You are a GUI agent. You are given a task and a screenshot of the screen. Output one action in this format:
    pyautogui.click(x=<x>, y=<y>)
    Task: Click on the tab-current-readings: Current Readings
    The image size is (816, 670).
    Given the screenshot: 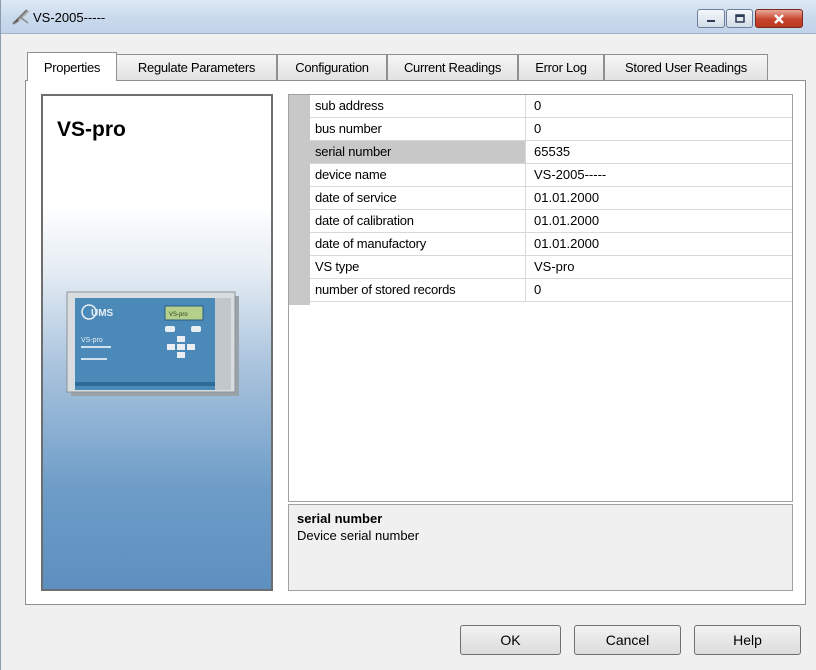 What is the action you would take?
    pyautogui.click(x=452, y=67)
    